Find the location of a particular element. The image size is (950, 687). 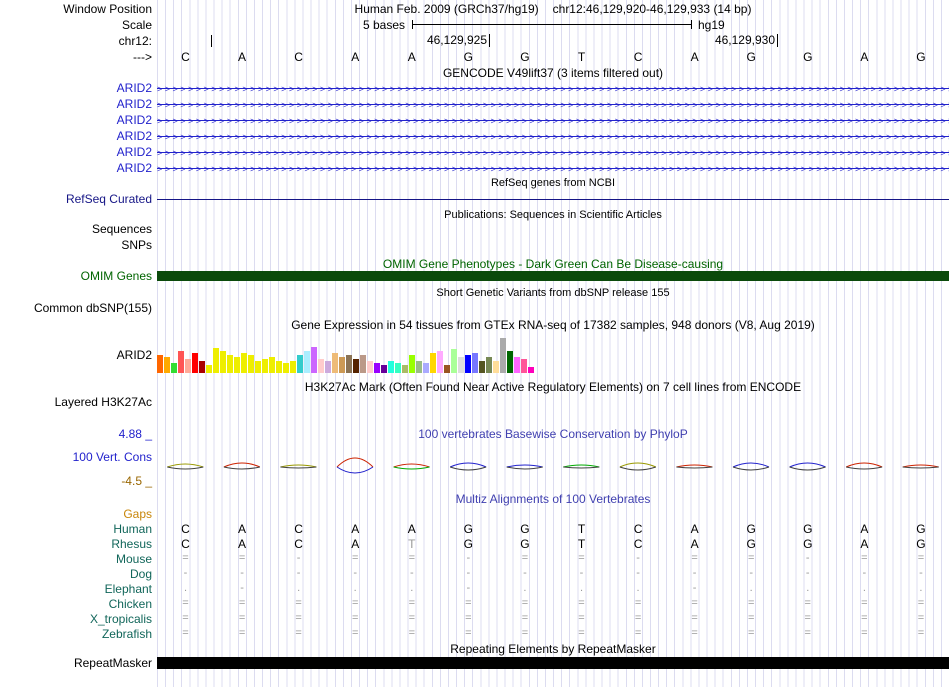

multiz-label-elephant: Elephant is located at coordinates (76, 589).